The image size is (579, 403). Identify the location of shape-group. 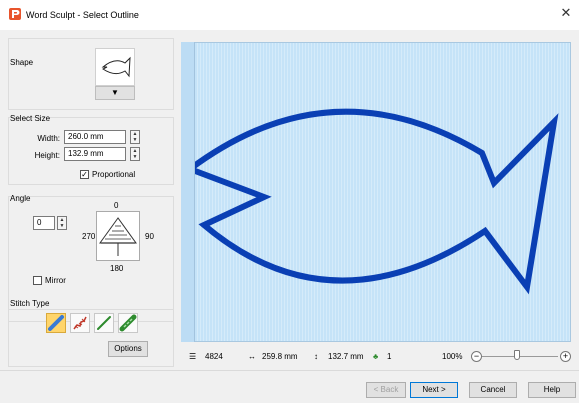
(91, 74).